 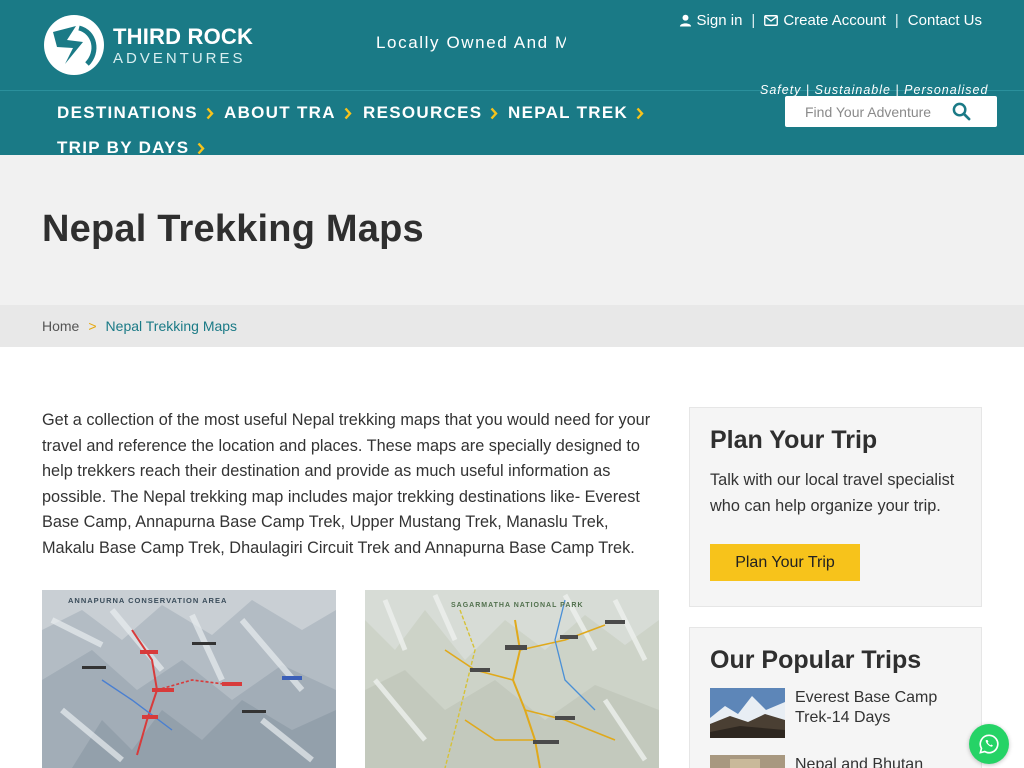 What do you see at coordinates (127, 112) in the screenshot?
I see `nav-item-label: DESTINATIONS` at bounding box center [127, 112].